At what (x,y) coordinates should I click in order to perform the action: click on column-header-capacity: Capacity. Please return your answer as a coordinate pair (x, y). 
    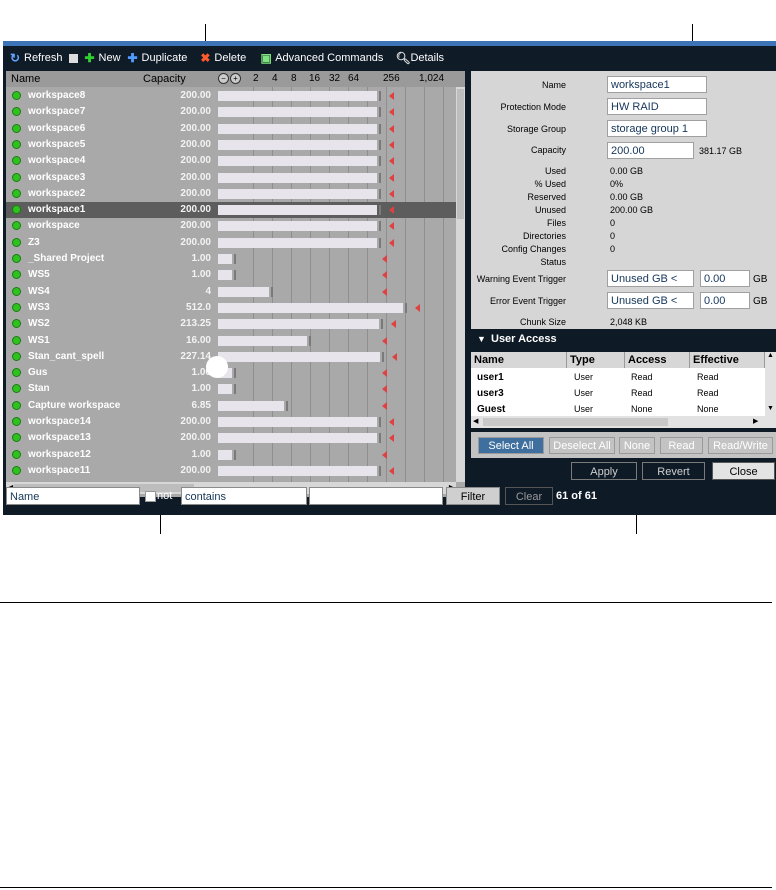
    Looking at the image, I should click on (164, 79).